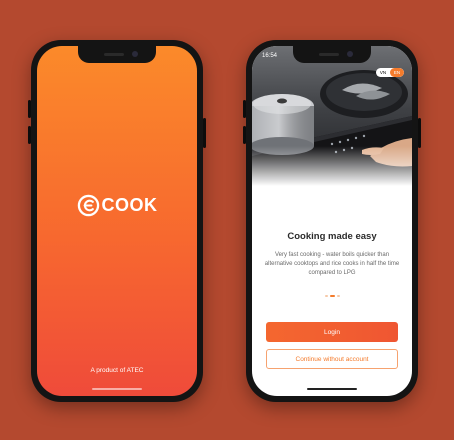  I want to click on page-dot-active, so click(332, 296).